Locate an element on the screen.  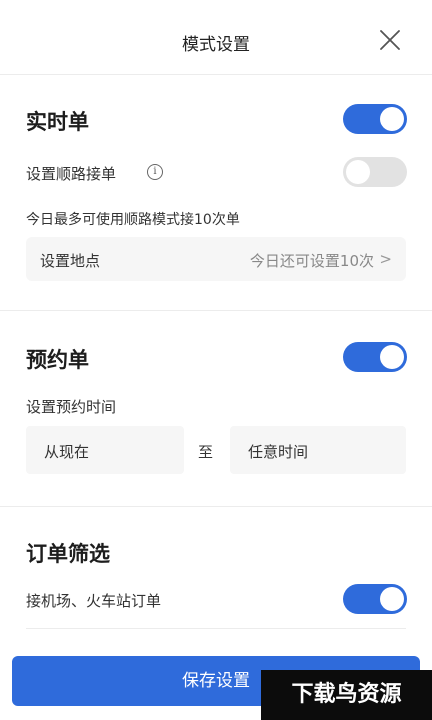
route-label: 设置顺路接单 is located at coordinates (71, 174).